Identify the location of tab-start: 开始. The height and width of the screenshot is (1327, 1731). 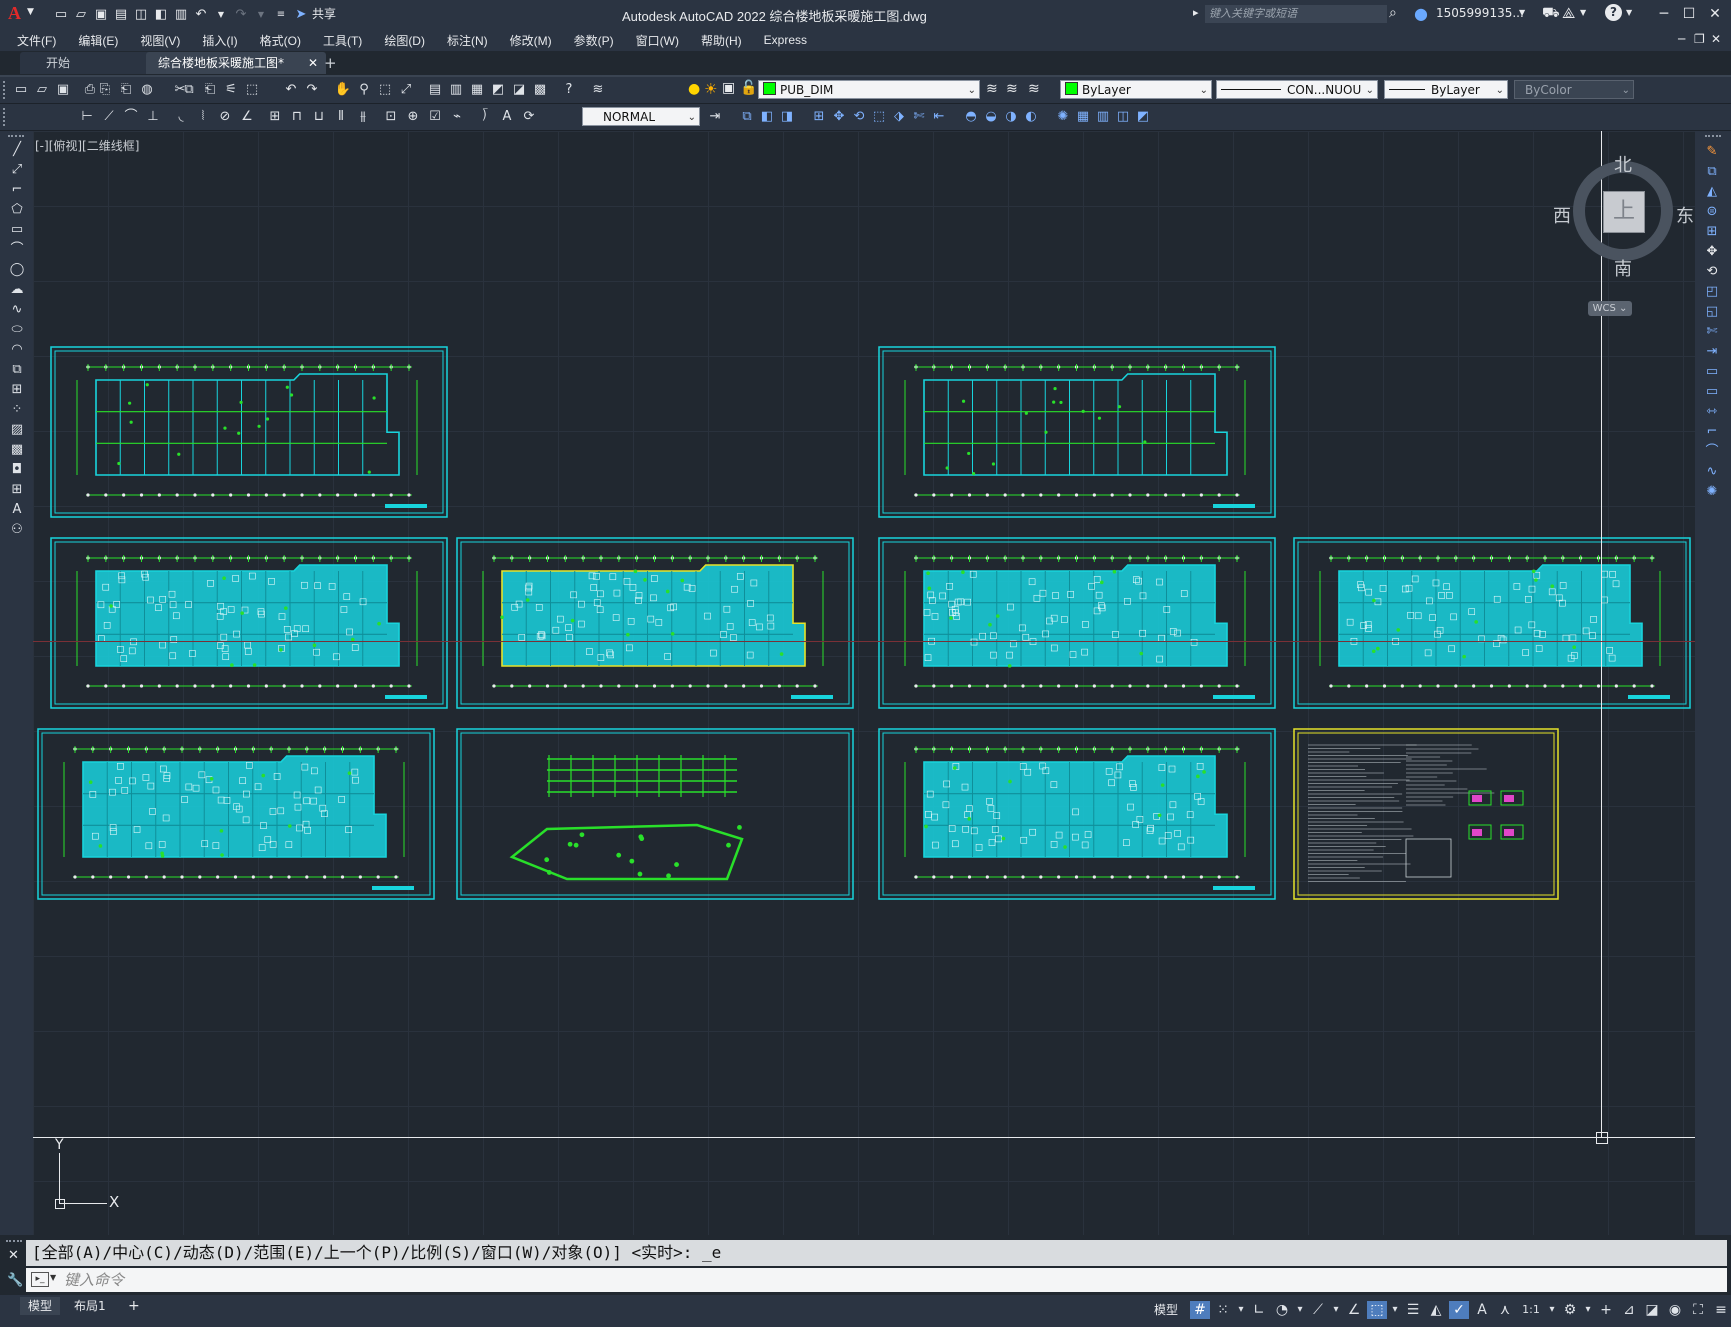
(86, 63).